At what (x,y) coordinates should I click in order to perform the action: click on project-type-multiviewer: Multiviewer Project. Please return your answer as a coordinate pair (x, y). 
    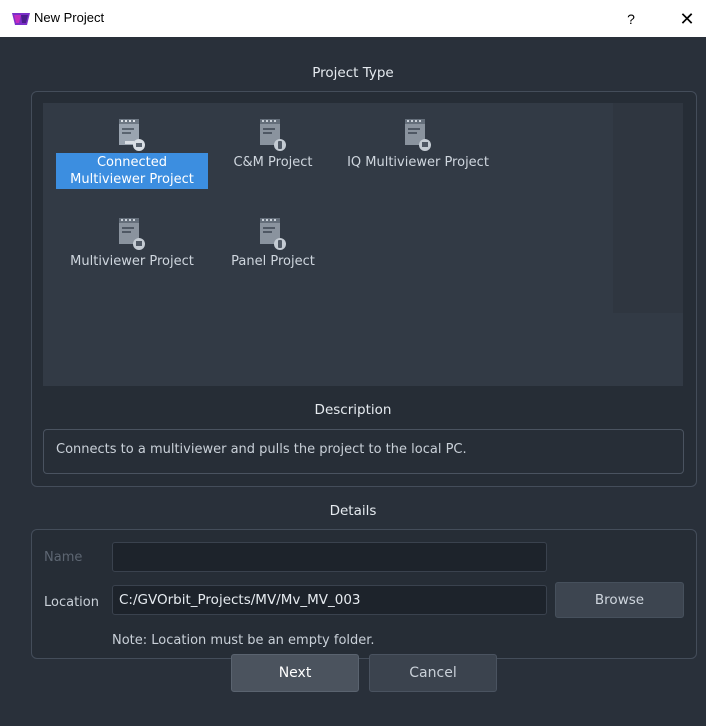
    Looking at the image, I should click on (132, 242).